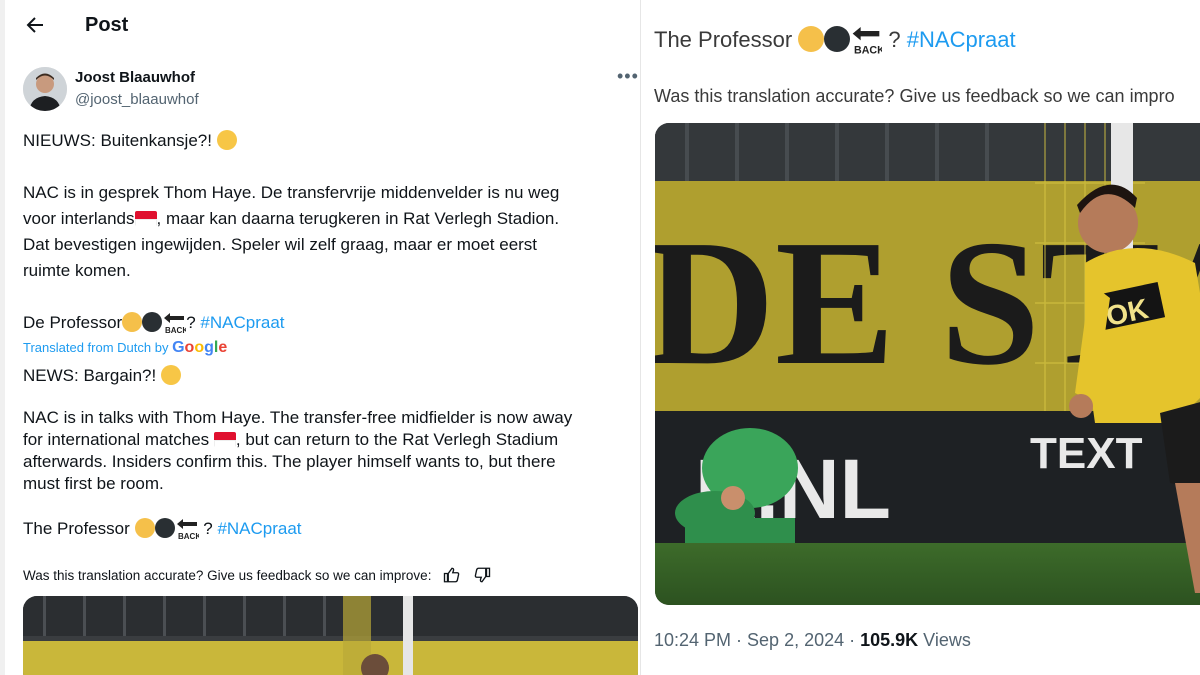 The image size is (1200, 675). Describe the element at coordinates (35, 25) in the screenshot. I see `back-arrow-icon` at that location.